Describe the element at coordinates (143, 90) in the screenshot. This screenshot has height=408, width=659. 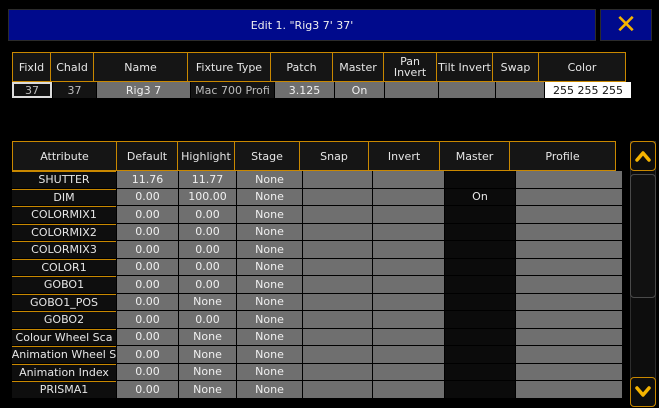
I see `cell-name: Rig3 7` at that location.